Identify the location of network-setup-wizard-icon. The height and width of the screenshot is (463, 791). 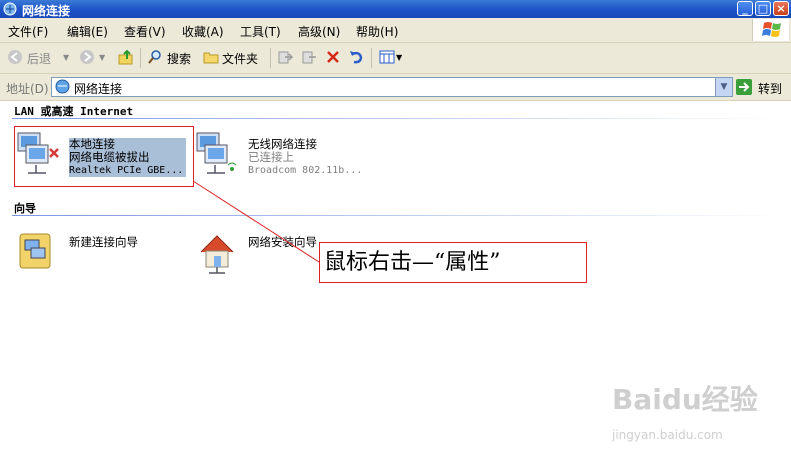
(217, 254).